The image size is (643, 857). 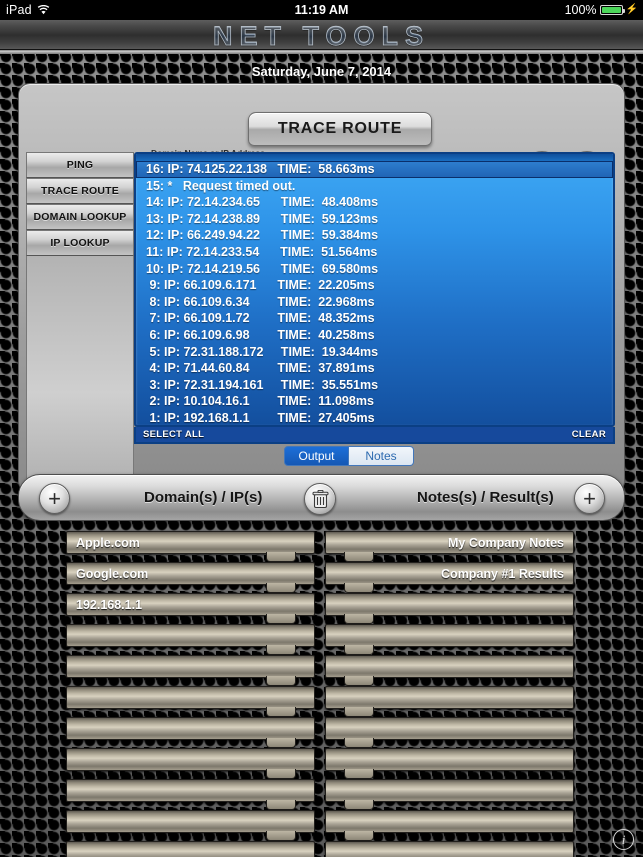 I want to click on notes-list: My Company Notes Company #1 Results, so click(x=449, y=694).